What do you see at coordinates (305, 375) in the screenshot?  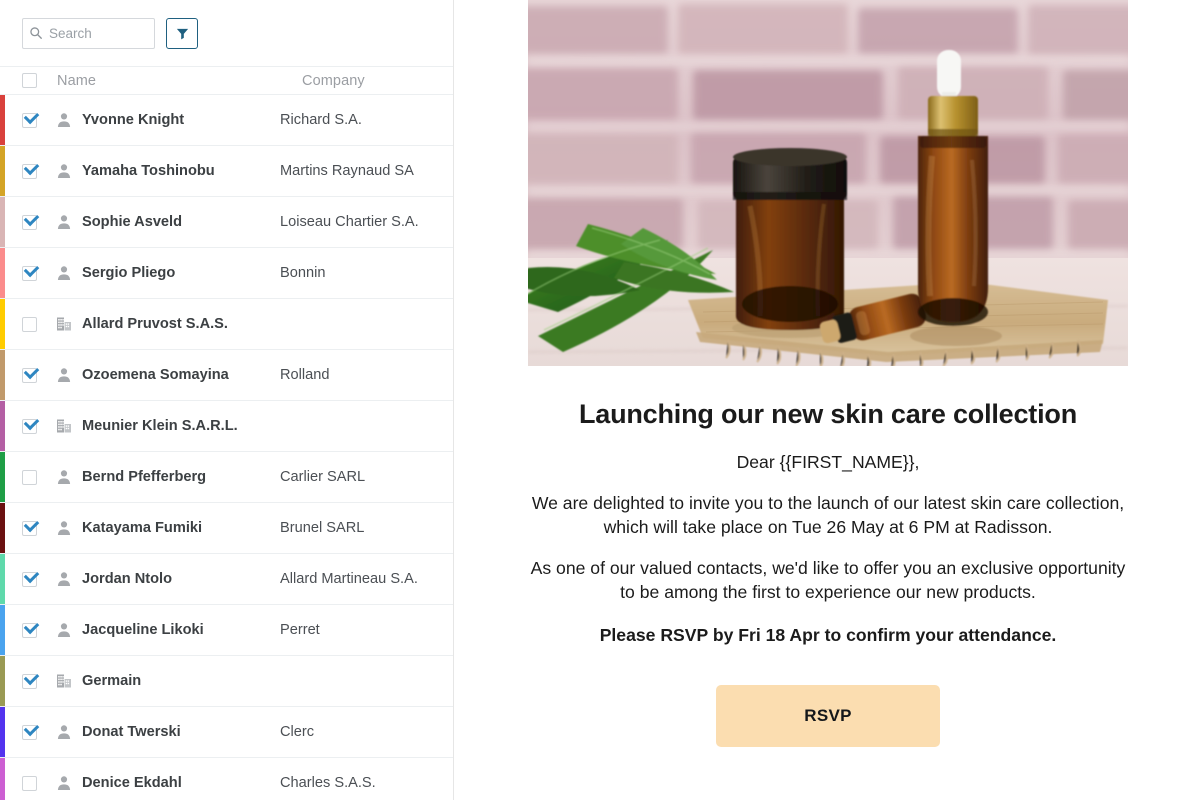 I see `row-company: Rolland` at bounding box center [305, 375].